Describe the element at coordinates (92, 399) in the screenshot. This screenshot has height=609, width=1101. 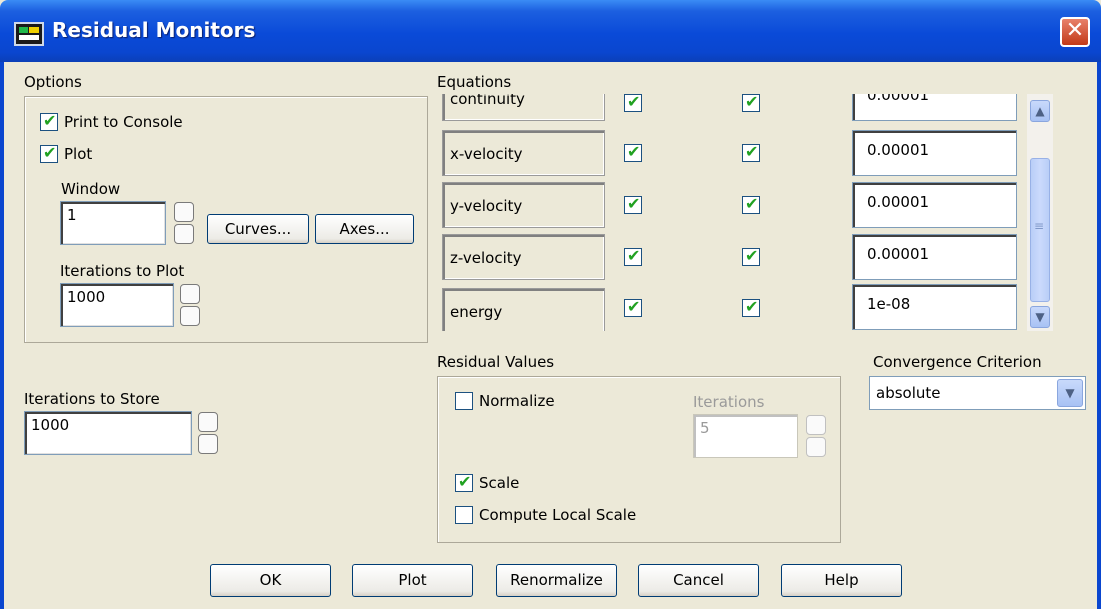
I see `iterations-to-store-label: Iterations to Store` at that location.